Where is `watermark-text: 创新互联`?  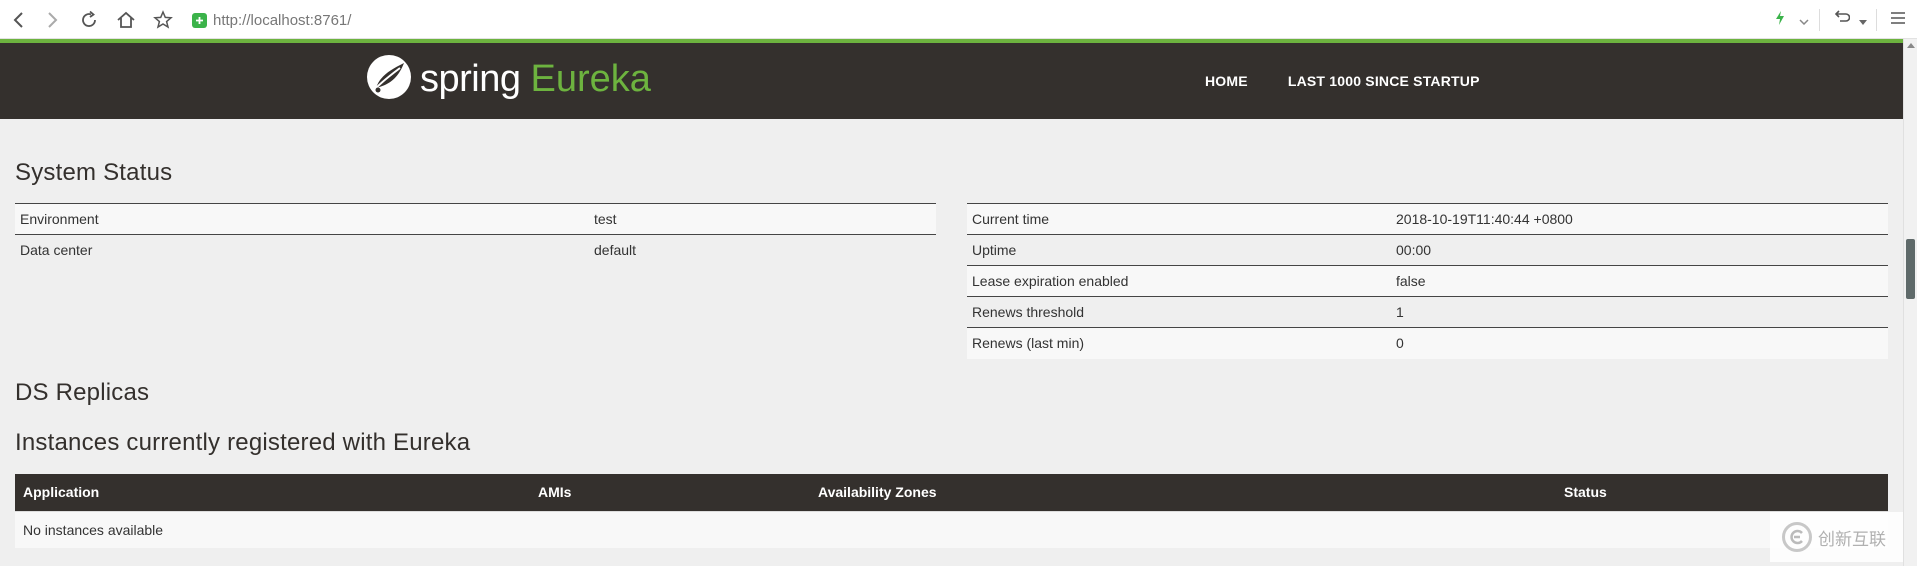 watermark-text: 创新互联 is located at coordinates (1852, 539).